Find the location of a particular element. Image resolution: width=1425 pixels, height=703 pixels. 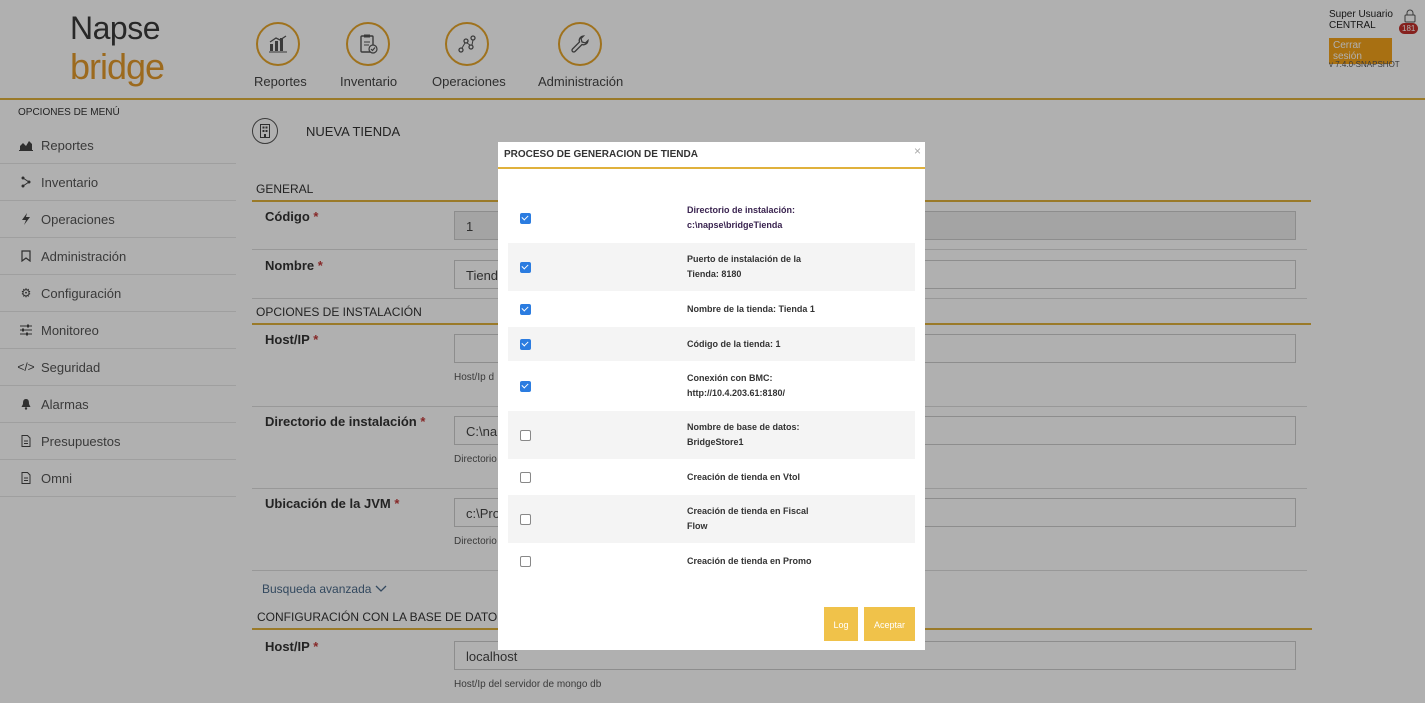

accept-button: Aceptar is located at coordinates (889, 624).